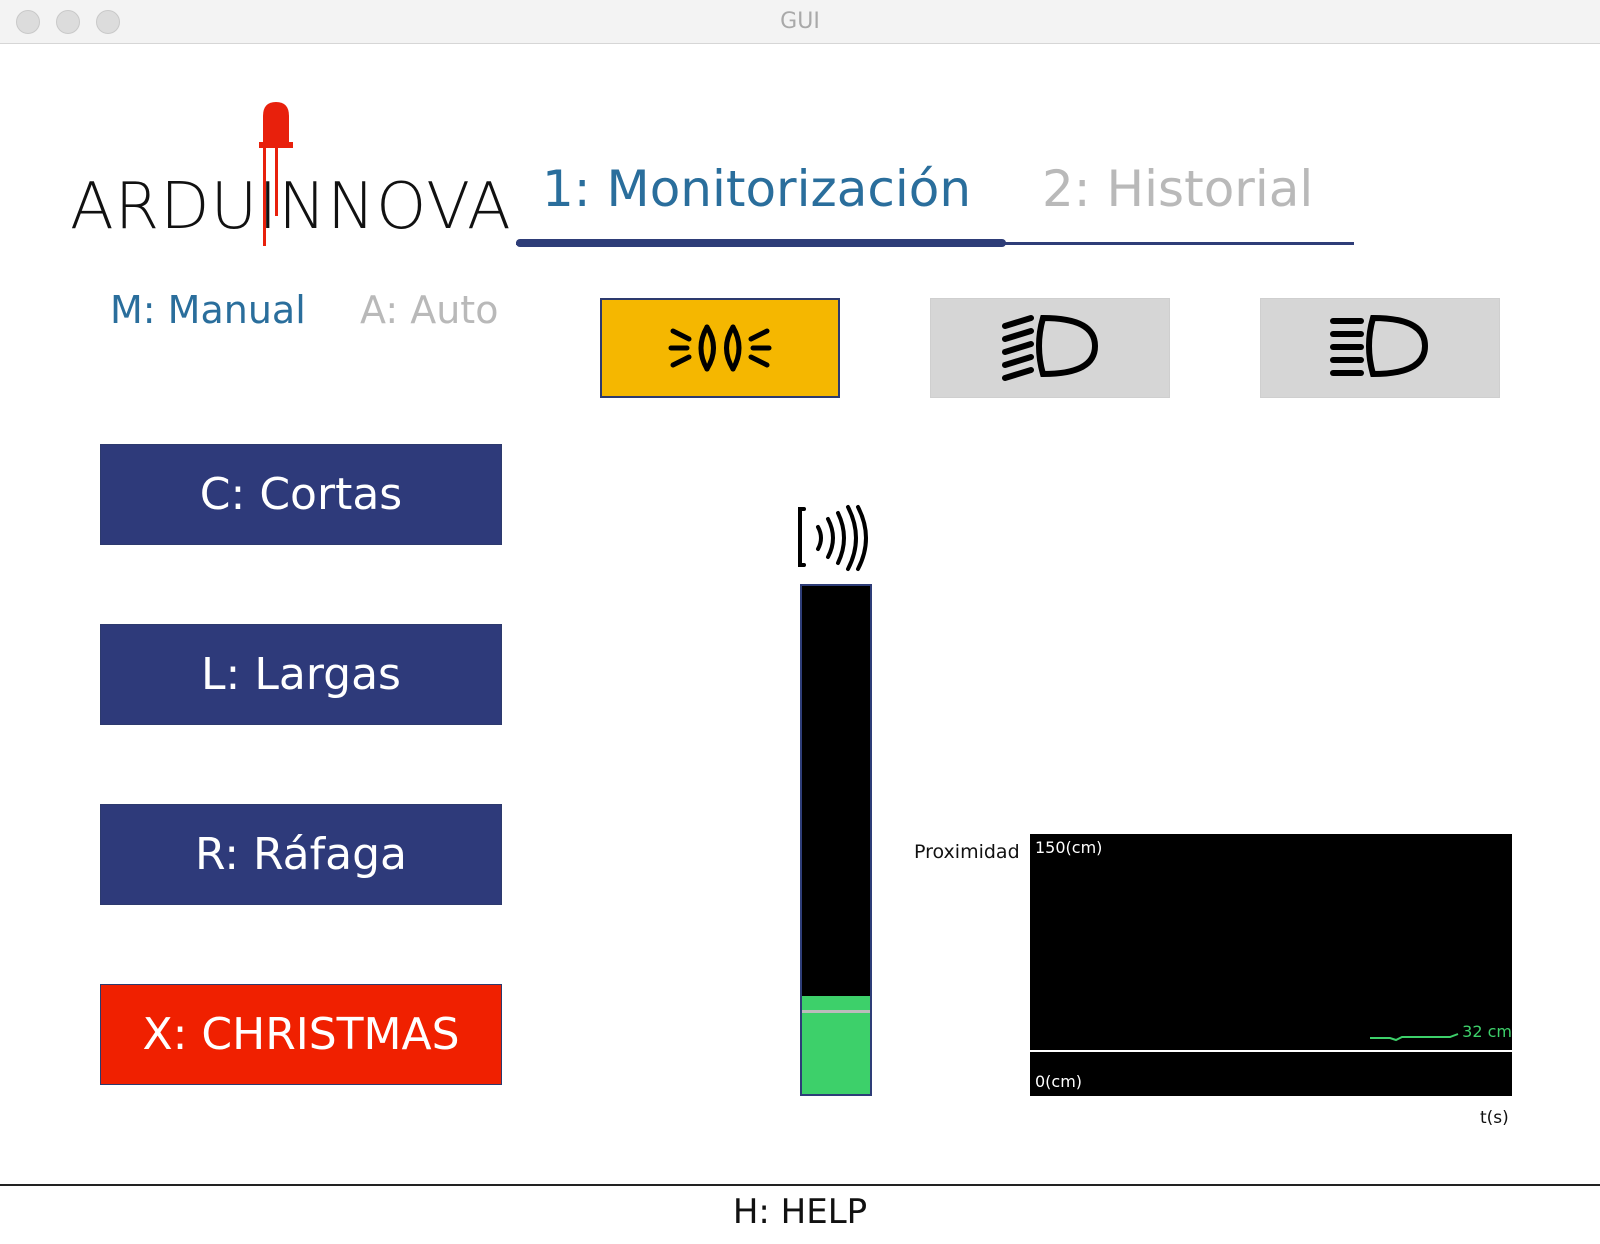 This screenshot has height=1244, width=1600. What do you see at coordinates (833, 538) in the screenshot?
I see `proximity-sensor-icon` at bounding box center [833, 538].